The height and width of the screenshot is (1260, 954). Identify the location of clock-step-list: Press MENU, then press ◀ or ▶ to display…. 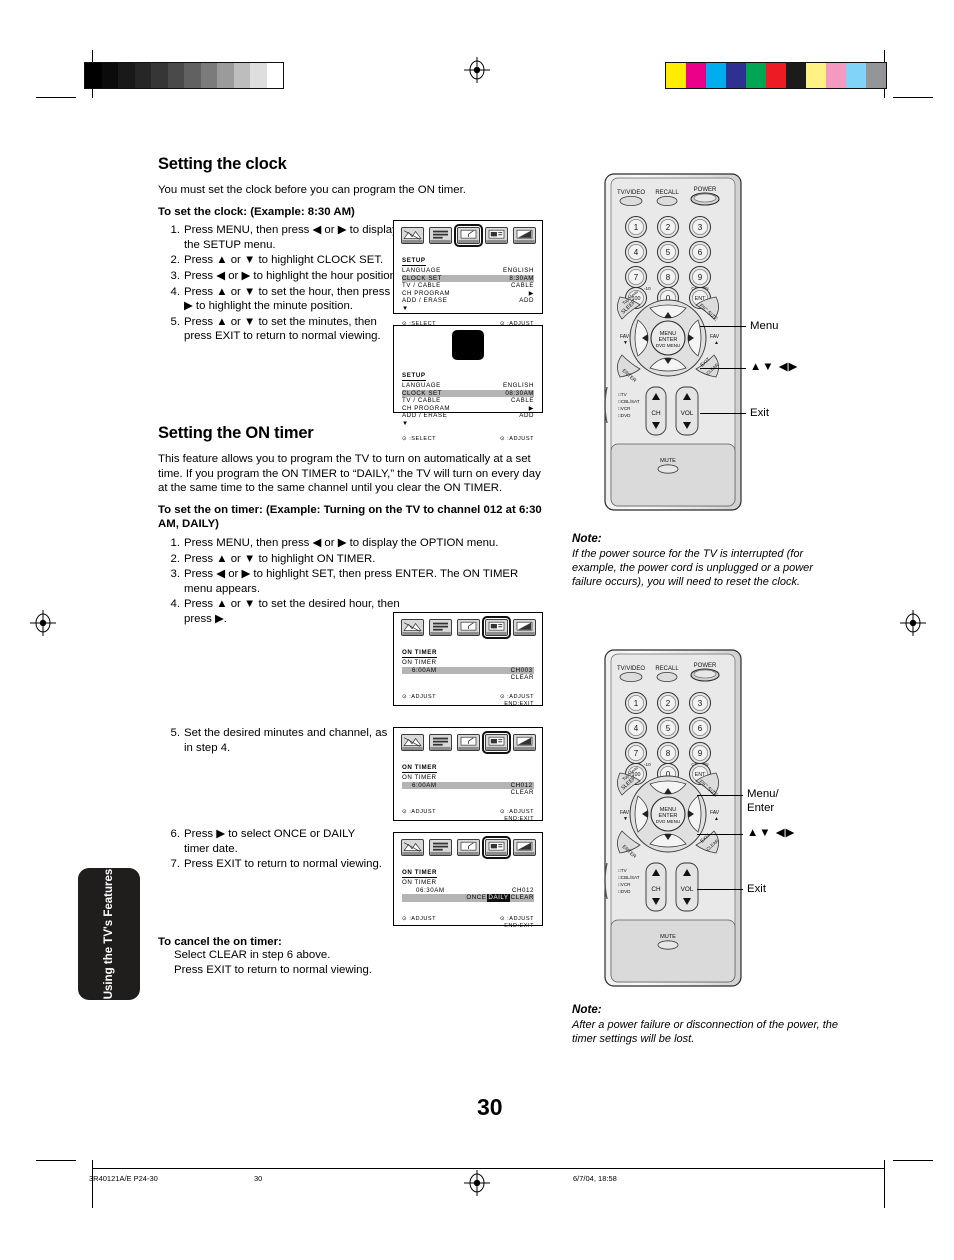
(280, 283).